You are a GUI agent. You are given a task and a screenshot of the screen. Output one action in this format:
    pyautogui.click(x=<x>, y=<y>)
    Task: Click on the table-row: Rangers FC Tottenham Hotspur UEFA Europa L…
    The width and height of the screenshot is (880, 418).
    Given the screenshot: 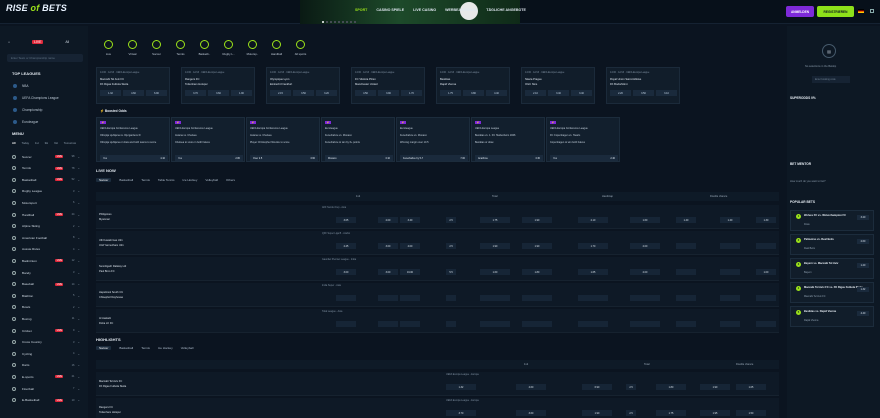 What is the action you would take?
    pyautogui.click(x=437, y=408)
    